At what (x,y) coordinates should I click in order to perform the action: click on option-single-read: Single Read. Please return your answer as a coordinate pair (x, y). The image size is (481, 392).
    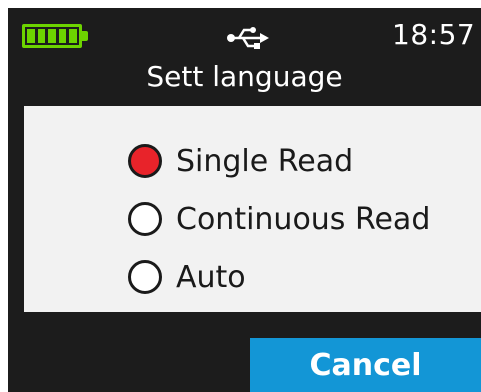
    Looking at the image, I should click on (240, 161).